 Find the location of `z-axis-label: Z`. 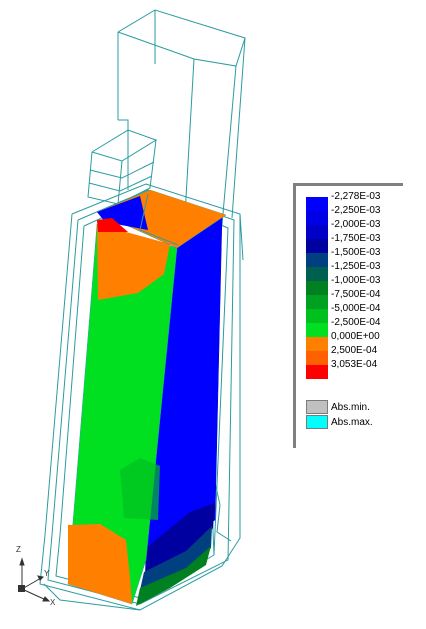

z-axis-label: Z is located at coordinates (18, 549).